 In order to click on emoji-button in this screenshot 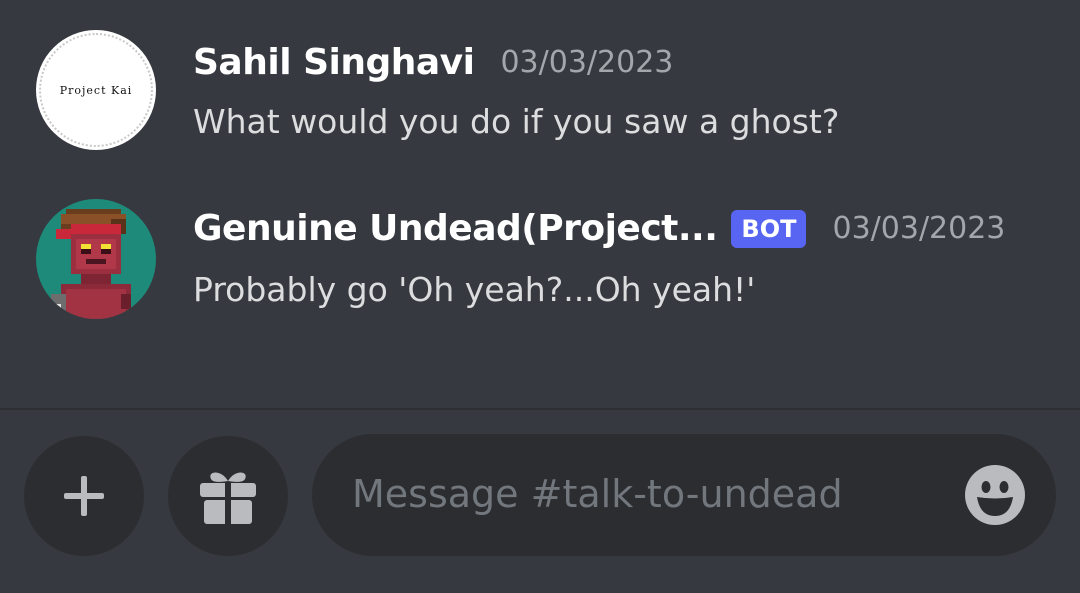, I will do `click(995, 495)`.